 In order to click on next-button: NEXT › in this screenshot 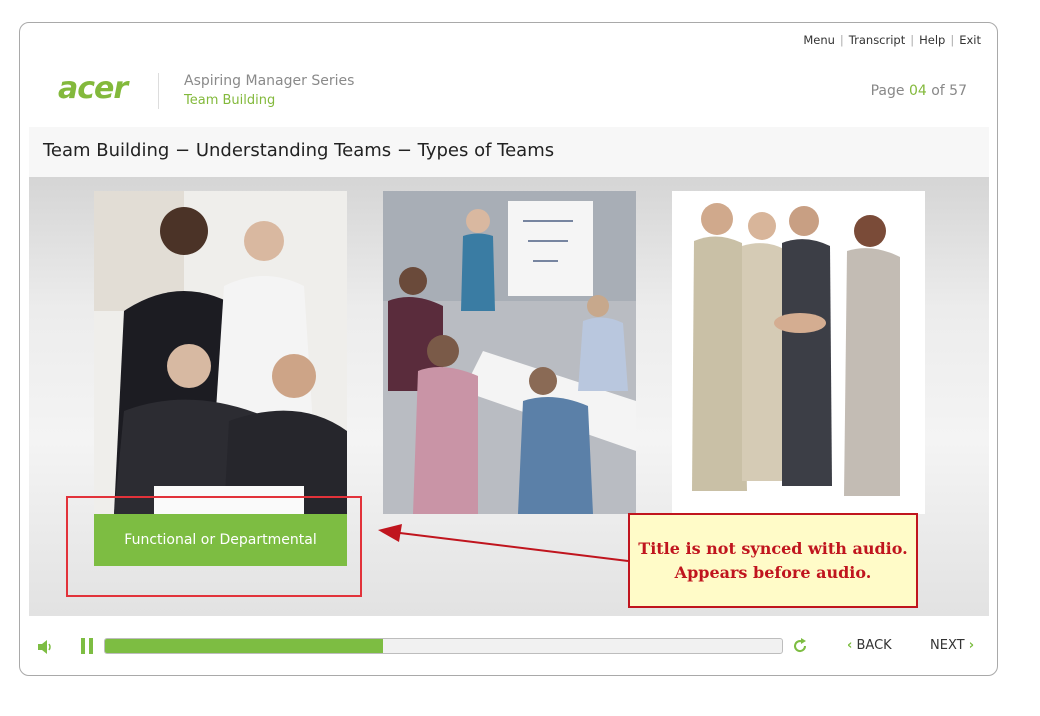, I will do `click(952, 645)`.